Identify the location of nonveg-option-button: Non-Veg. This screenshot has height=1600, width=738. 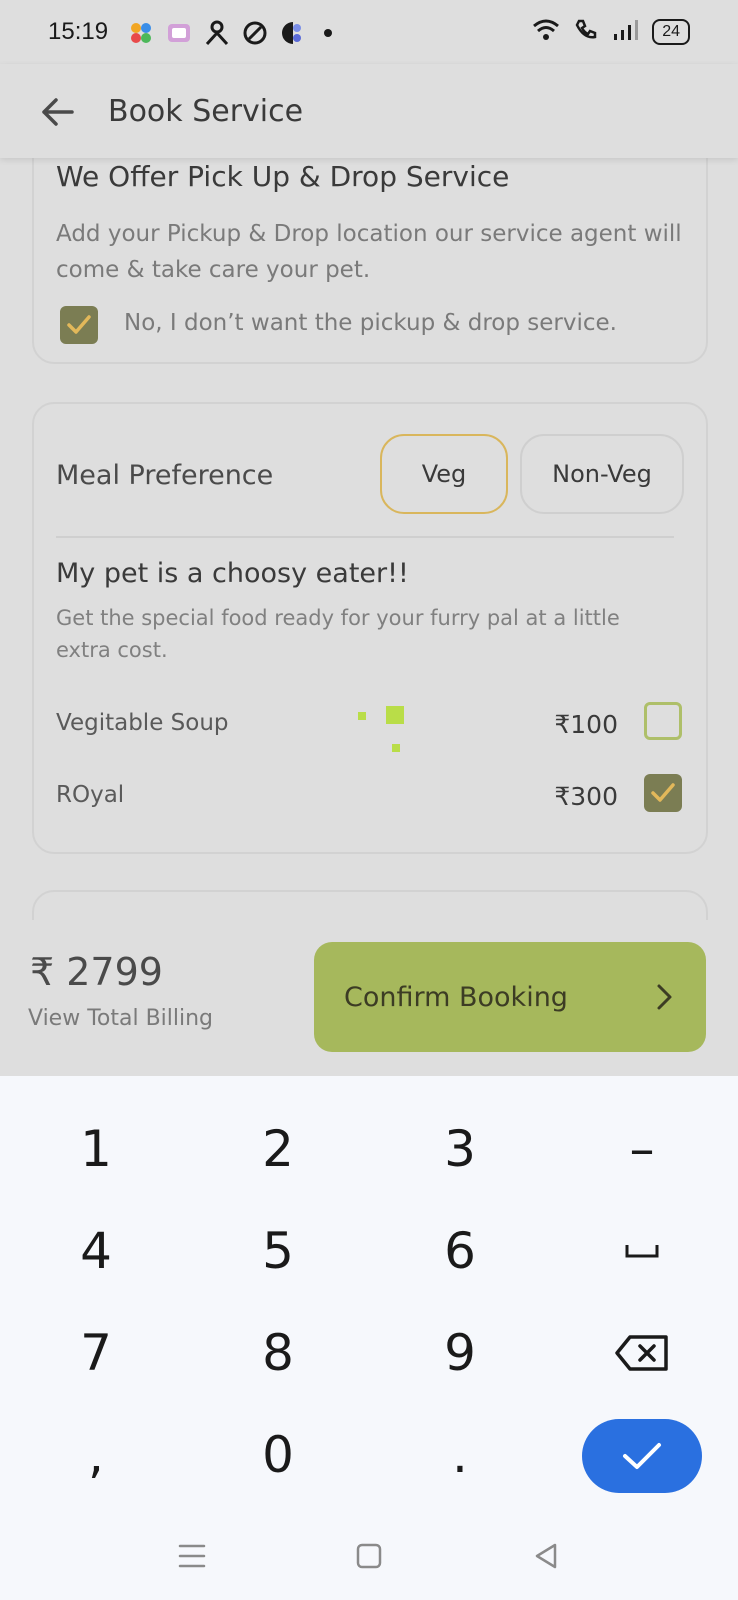
(602, 474).